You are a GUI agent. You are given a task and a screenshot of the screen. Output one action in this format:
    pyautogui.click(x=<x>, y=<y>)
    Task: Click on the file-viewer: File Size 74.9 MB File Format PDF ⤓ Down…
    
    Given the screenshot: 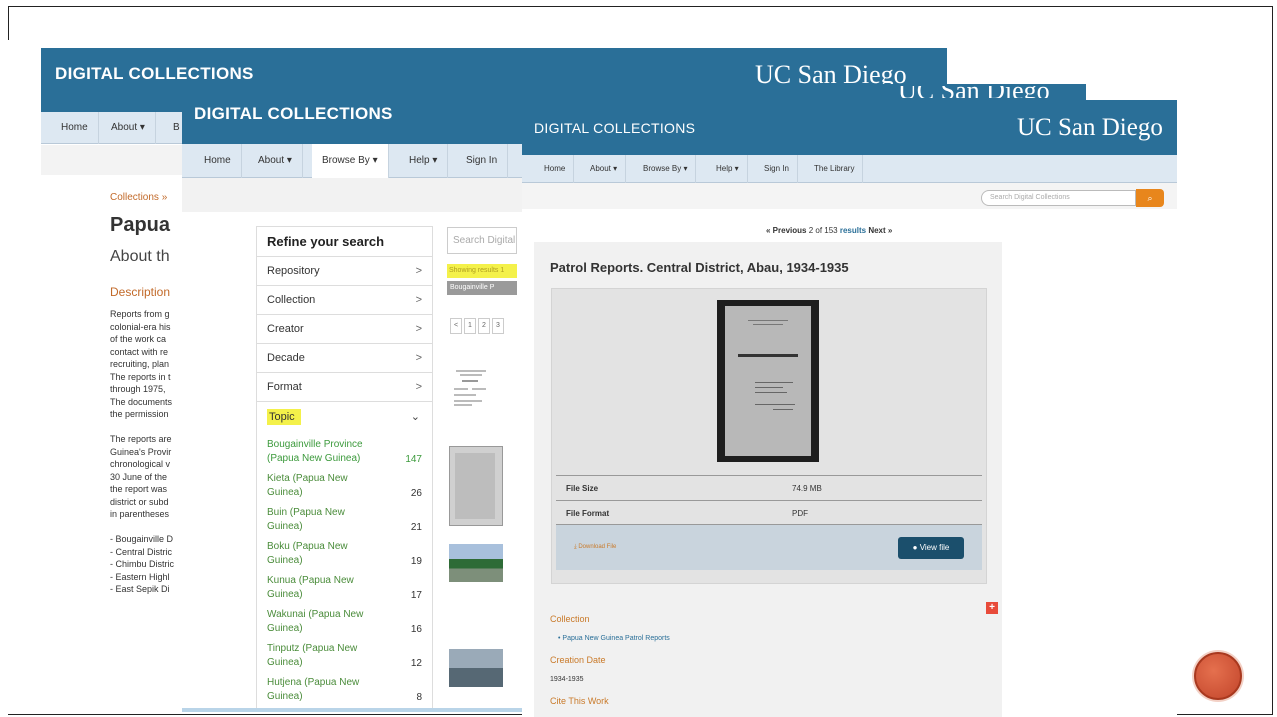 What is the action you would take?
    pyautogui.click(x=769, y=436)
    